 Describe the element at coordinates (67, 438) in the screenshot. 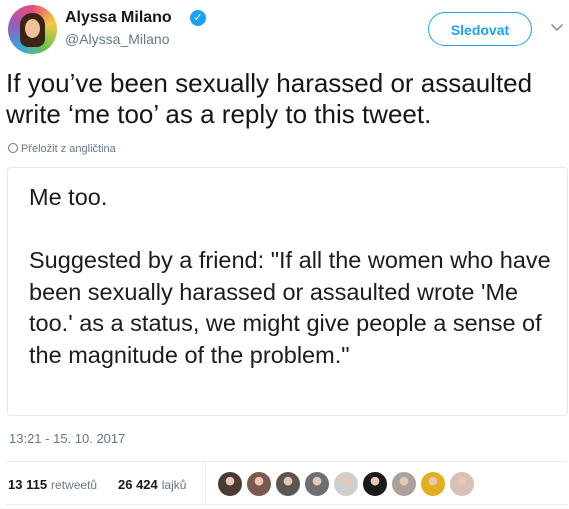

I see `tweet-timestamp: 13:21 - 15. 10. 2017` at that location.